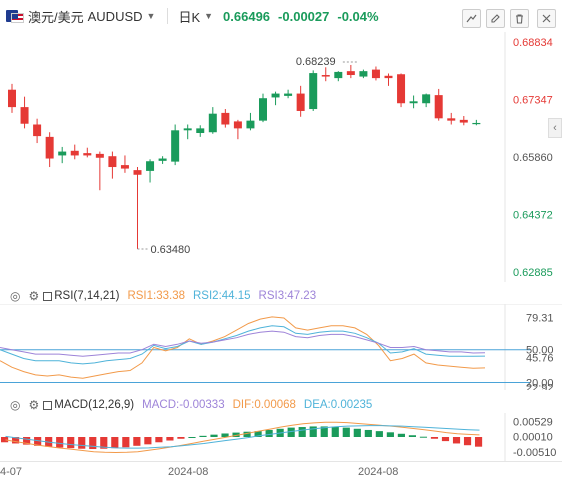 Image resolution: width=562 pixels, height=483 pixels. What do you see at coordinates (534, 453) in the screenshot?
I see `macd-axis-label: -0.00510` at bounding box center [534, 453].